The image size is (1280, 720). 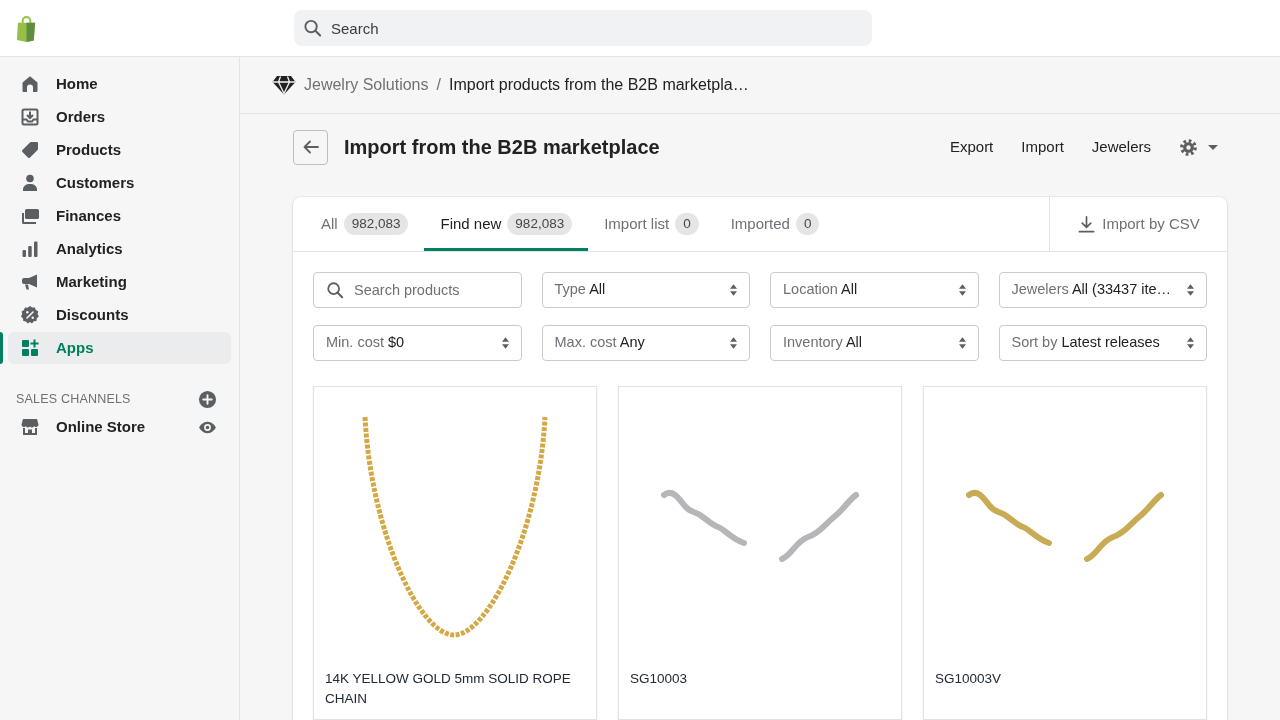 I want to click on product-search-field: Search products, so click(x=417, y=290).